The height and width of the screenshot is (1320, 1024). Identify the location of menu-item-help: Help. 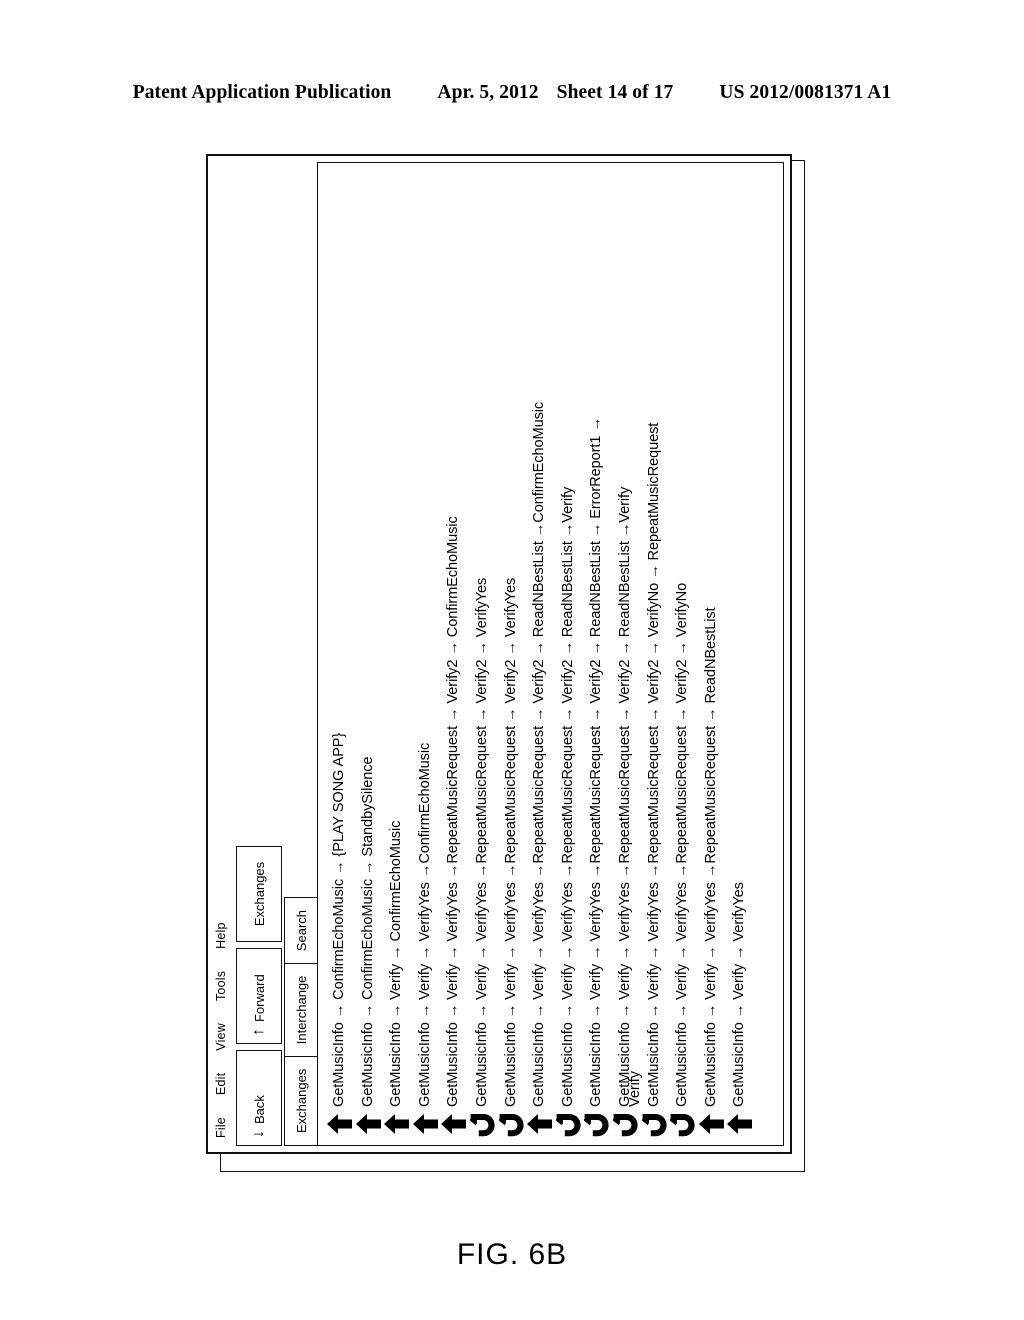
(221, 935).